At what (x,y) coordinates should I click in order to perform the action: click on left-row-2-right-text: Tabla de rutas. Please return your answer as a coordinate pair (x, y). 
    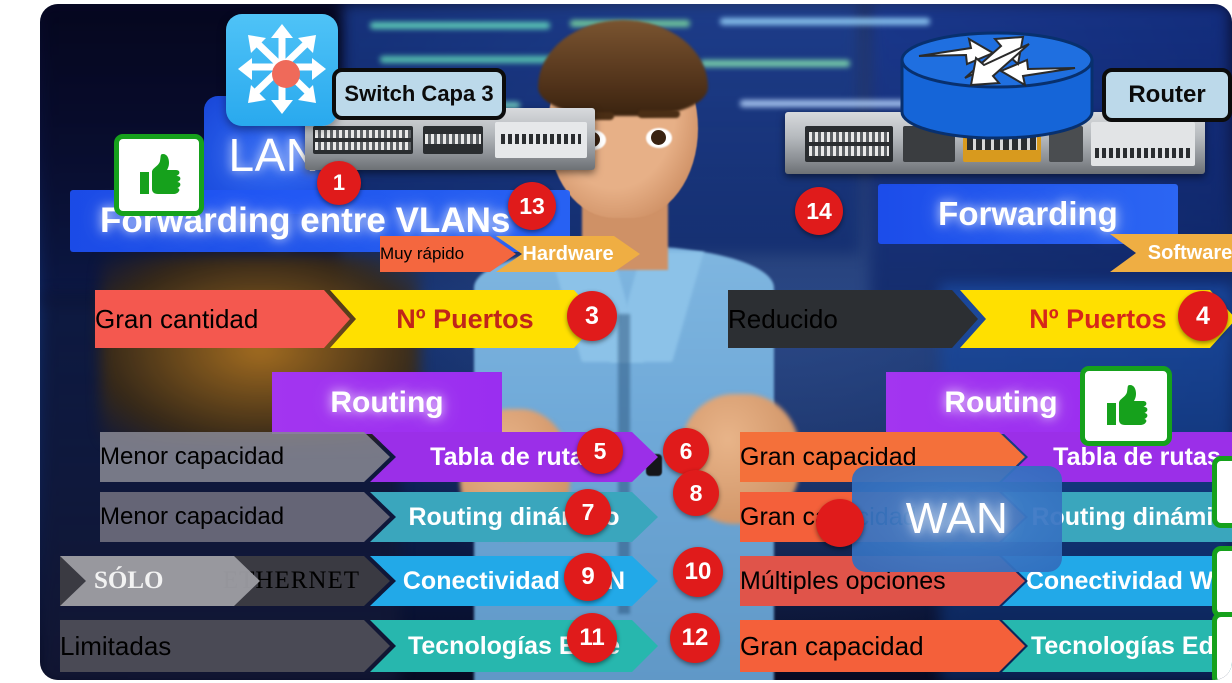
    Looking at the image, I should click on (514, 456).